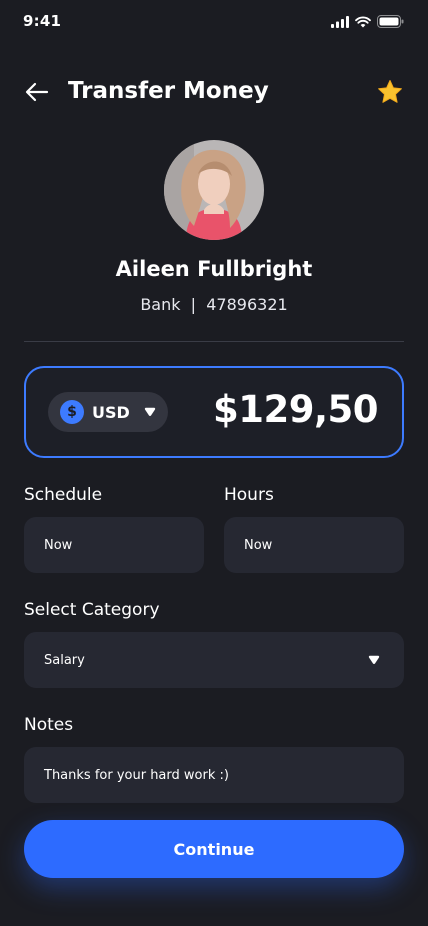 Image resolution: width=428 pixels, height=926 pixels. What do you see at coordinates (49, 725) in the screenshot?
I see `notes-label: Notes` at bounding box center [49, 725].